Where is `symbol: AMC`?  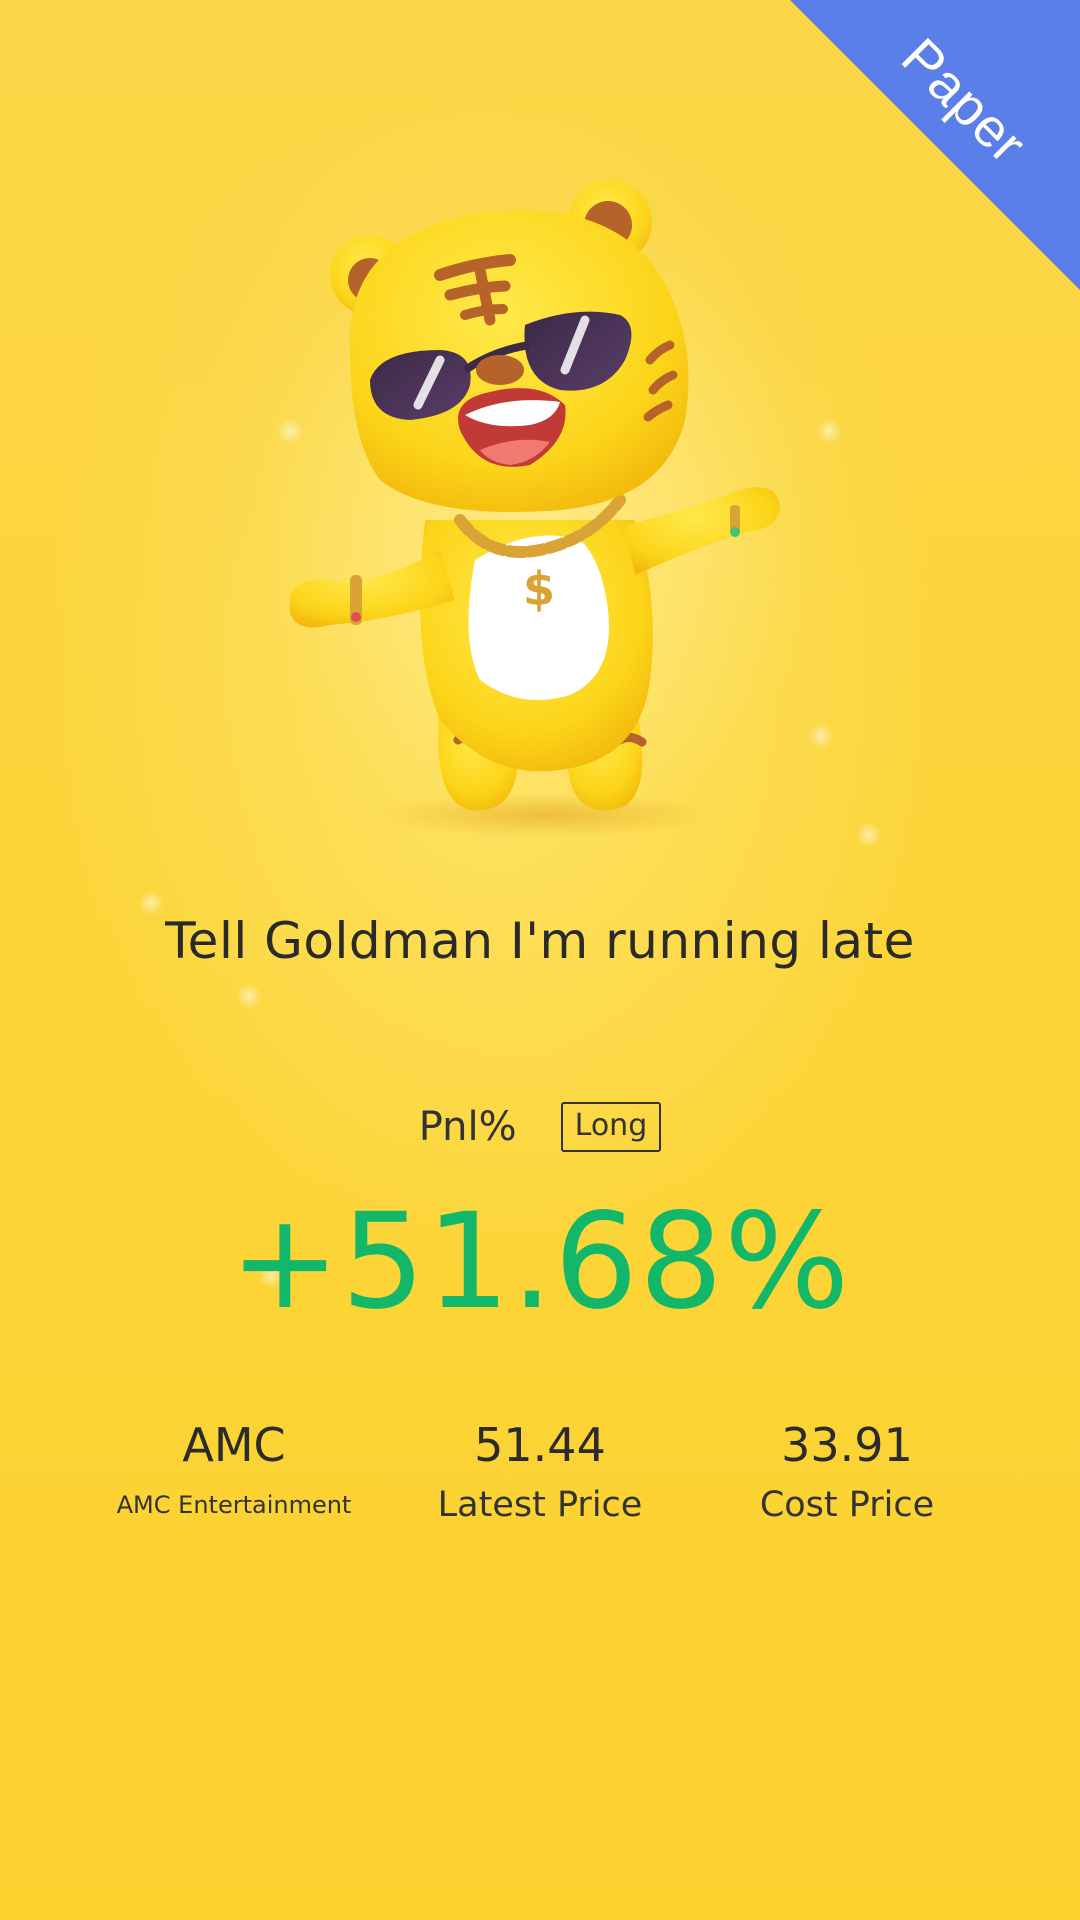
symbol: AMC is located at coordinates (234, 1445).